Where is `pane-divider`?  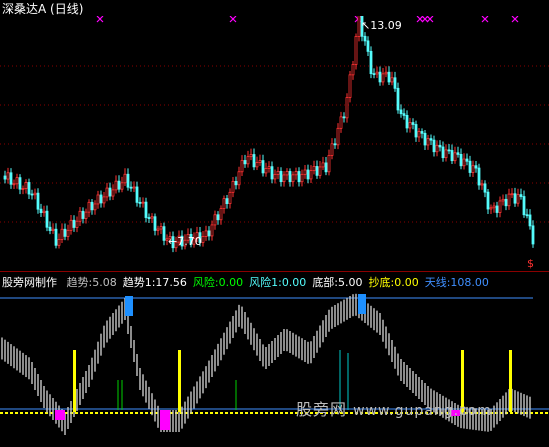 pane-divider is located at coordinates (274, 271).